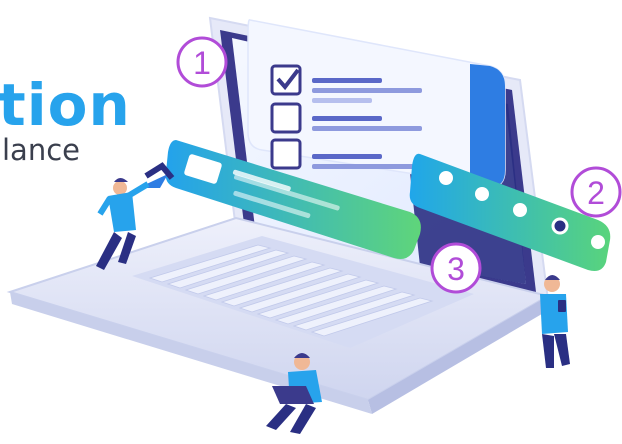 This screenshot has width=622, height=444. I want to click on headline-text: tion, so click(65, 105).